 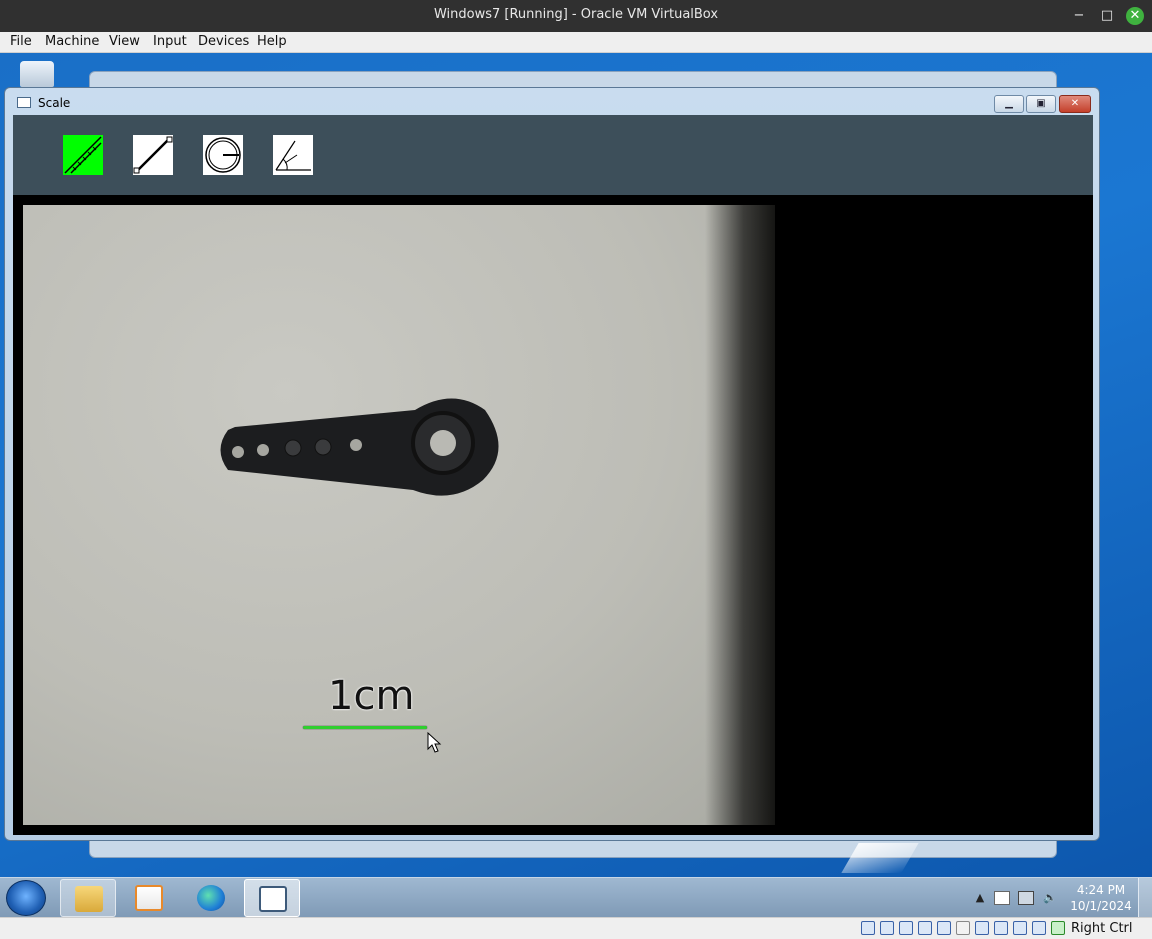 I want to click on host-maximize-button: □, so click(x=1107, y=16).